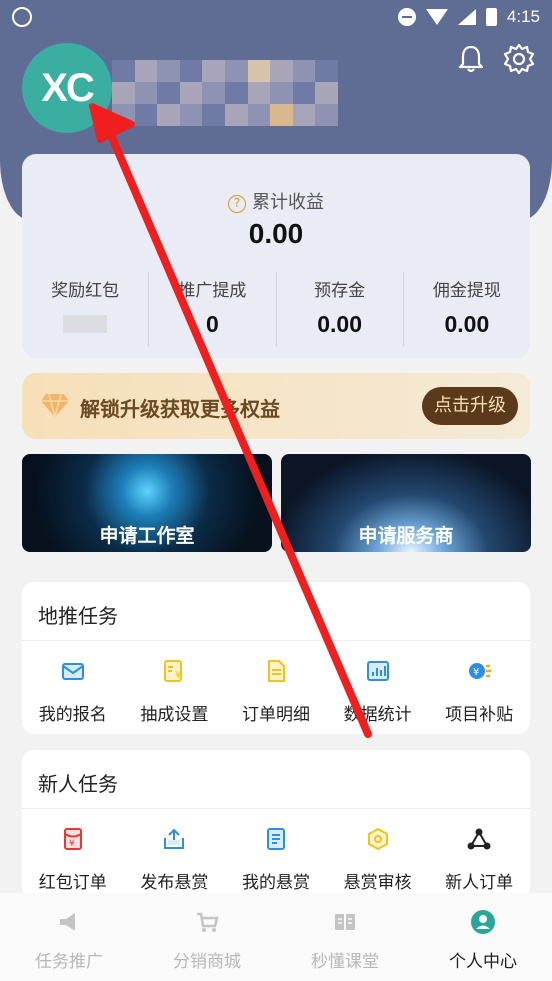 The width and height of the screenshot is (552, 981). I want to click on apply-provider-label: 申请服务商, so click(406, 536).